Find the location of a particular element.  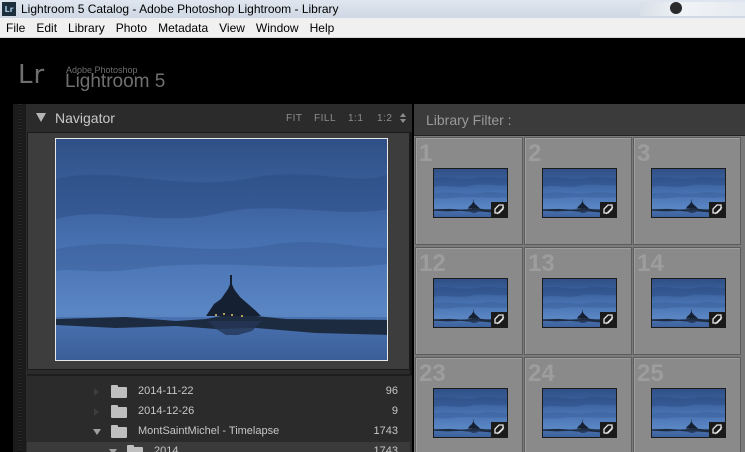

menu-photo: Photo is located at coordinates (131, 28).